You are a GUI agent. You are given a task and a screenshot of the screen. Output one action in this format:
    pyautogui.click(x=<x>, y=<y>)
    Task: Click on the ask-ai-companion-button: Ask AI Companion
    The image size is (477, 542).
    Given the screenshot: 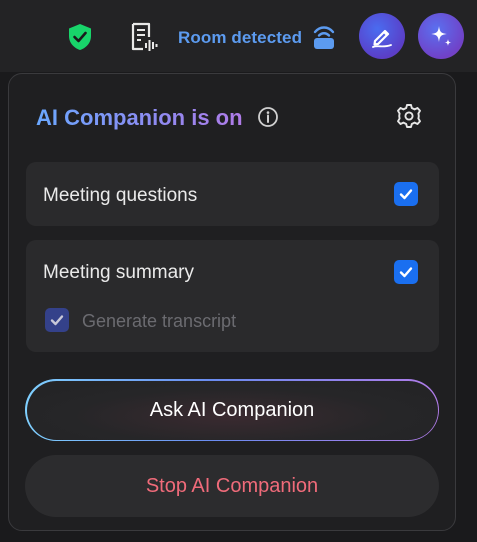 What is the action you would take?
    pyautogui.click(x=232, y=410)
    